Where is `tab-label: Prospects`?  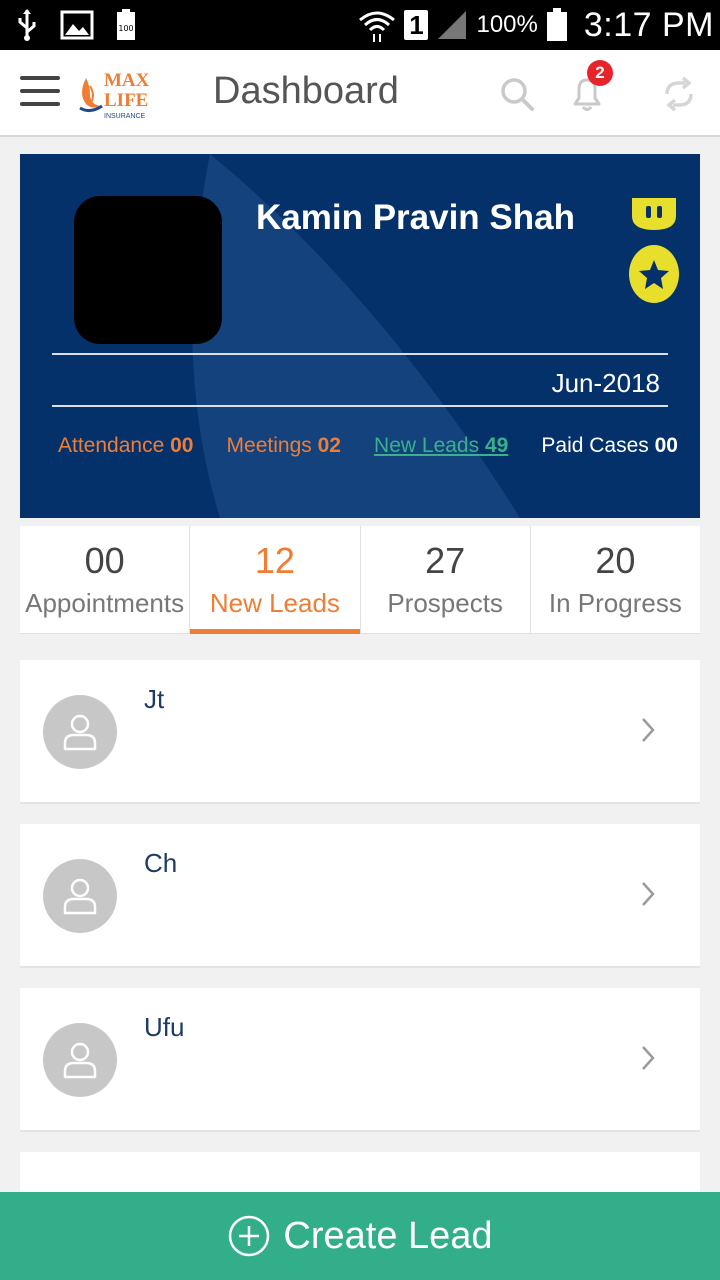
tab-label: Prospects is located at coordinates (445, 603).